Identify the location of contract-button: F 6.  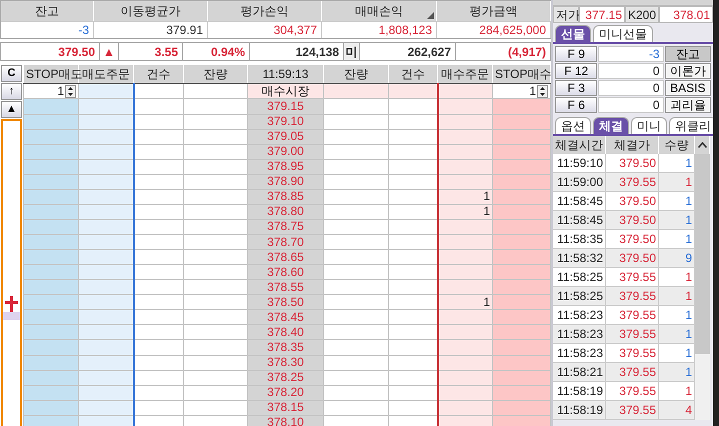
(576, 105).